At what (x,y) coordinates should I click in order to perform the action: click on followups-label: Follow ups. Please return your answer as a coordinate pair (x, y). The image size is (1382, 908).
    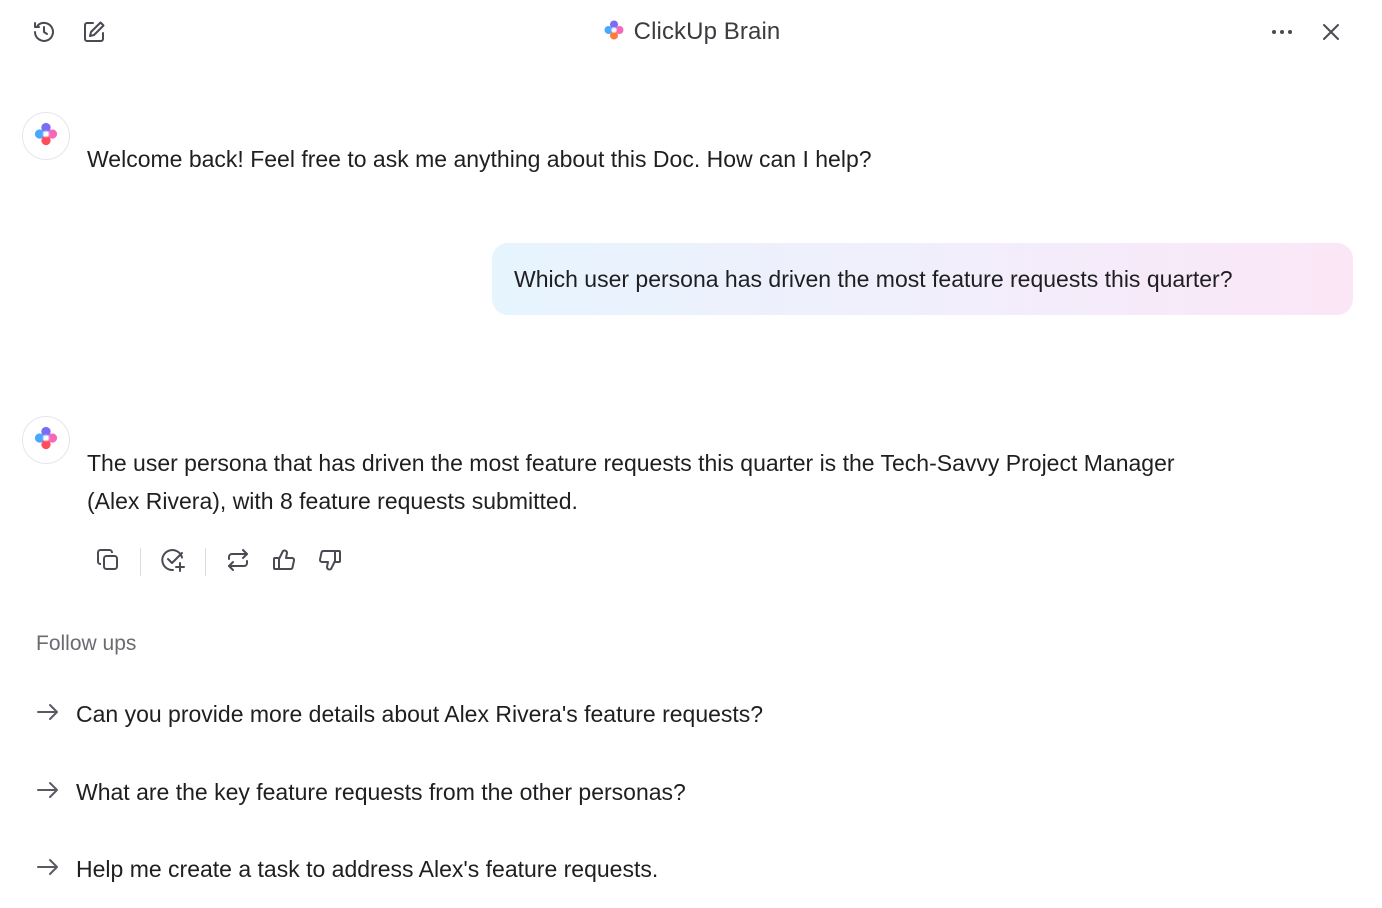
    Looking at the image, I should click on (86, 643).